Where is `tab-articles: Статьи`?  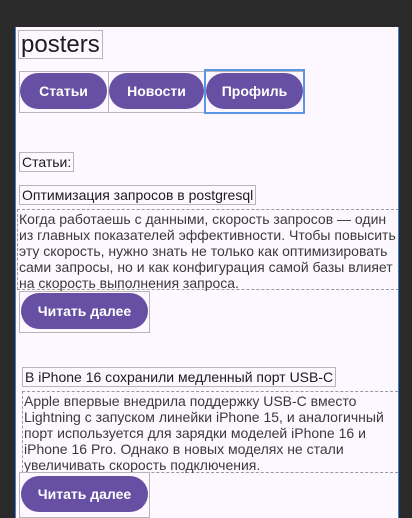
tab-articles: Статьи is located at coordinates (63, 91).